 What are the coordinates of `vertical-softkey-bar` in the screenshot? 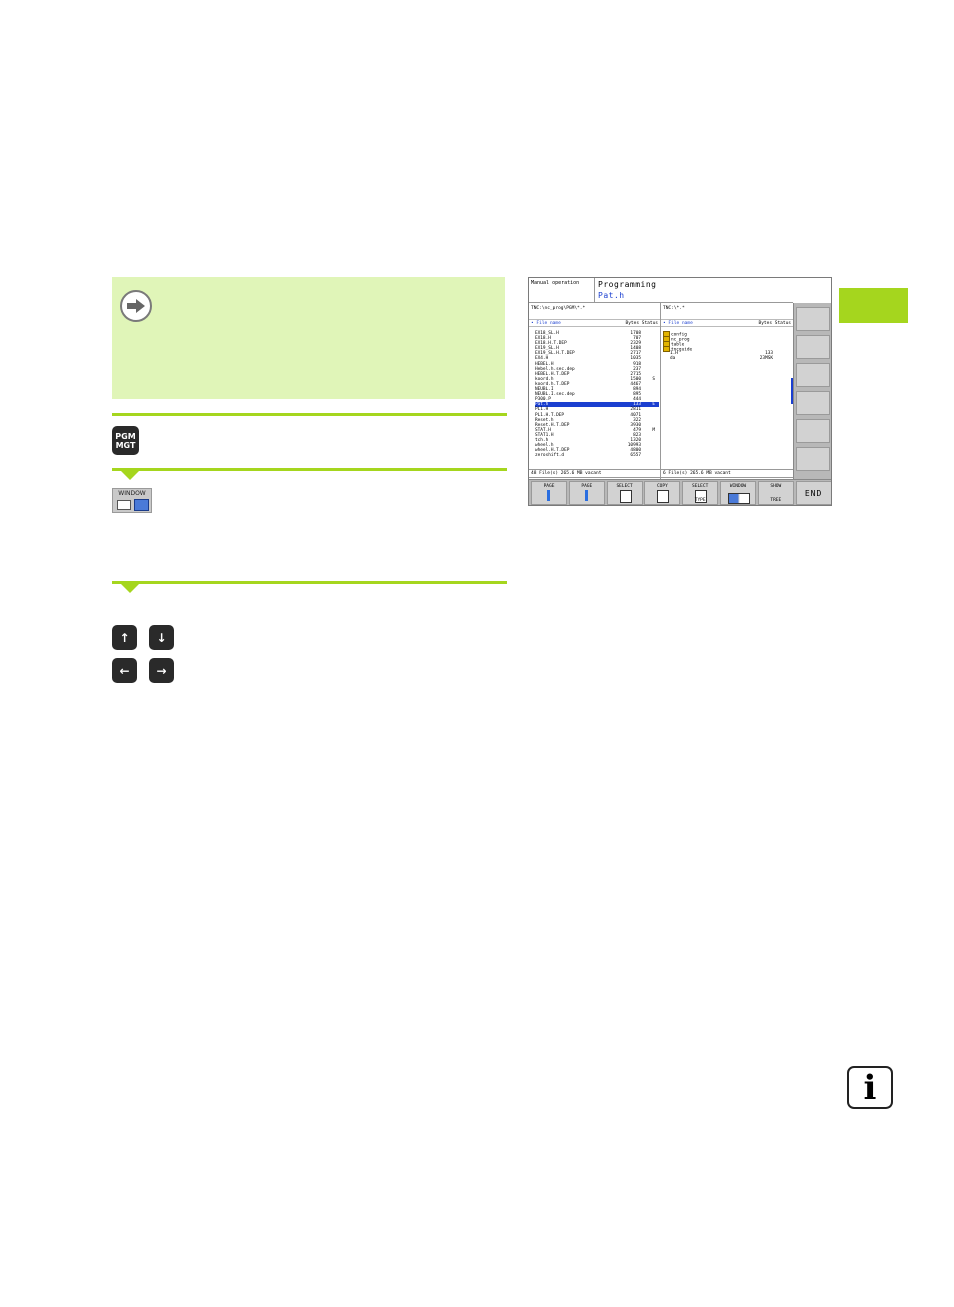 It's located at (812, 391).